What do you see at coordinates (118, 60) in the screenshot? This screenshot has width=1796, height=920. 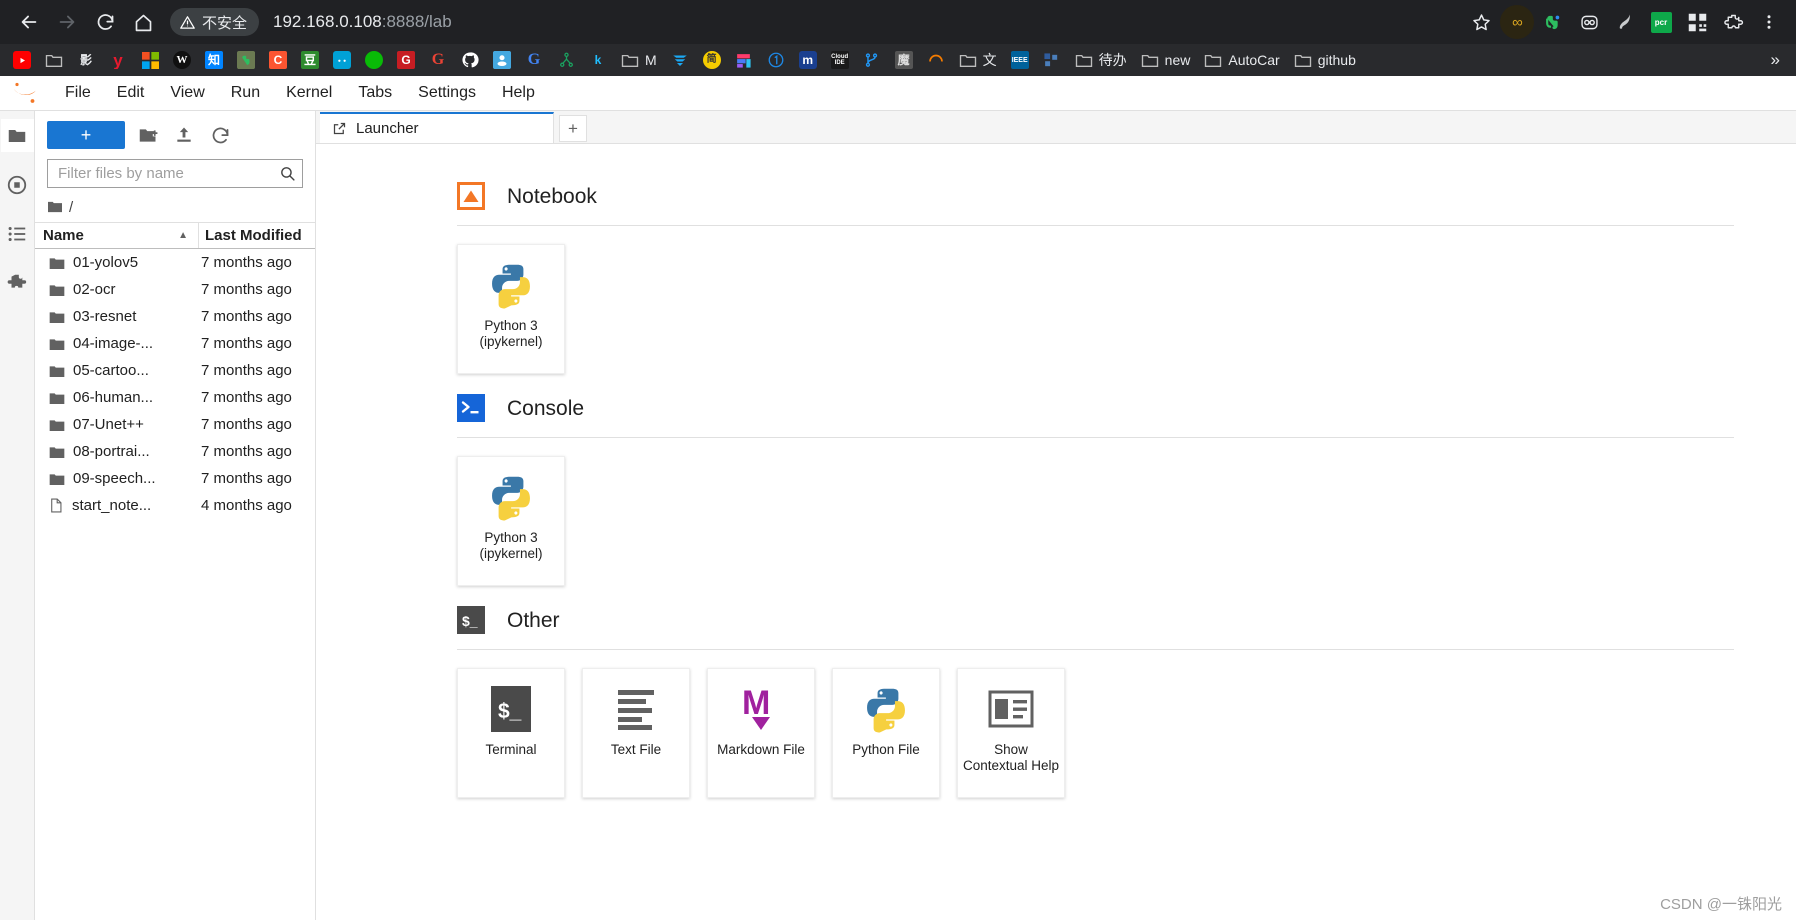 I see `bookmark-item: y` at bounding box center [118, 60].